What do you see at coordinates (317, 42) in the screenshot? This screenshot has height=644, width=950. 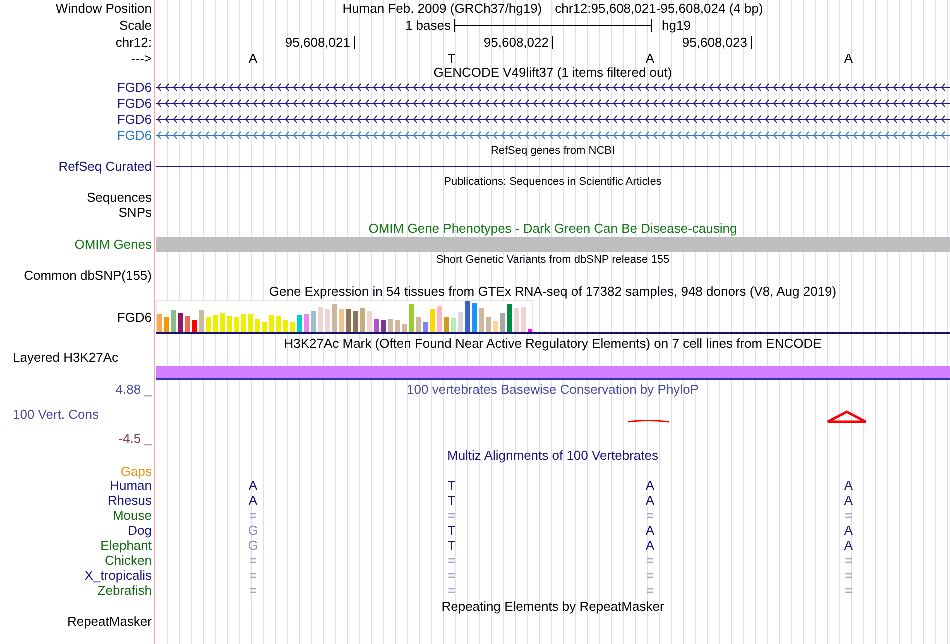 I see `coordinate-label: 95,608,021` at bounding box center [317, 42].